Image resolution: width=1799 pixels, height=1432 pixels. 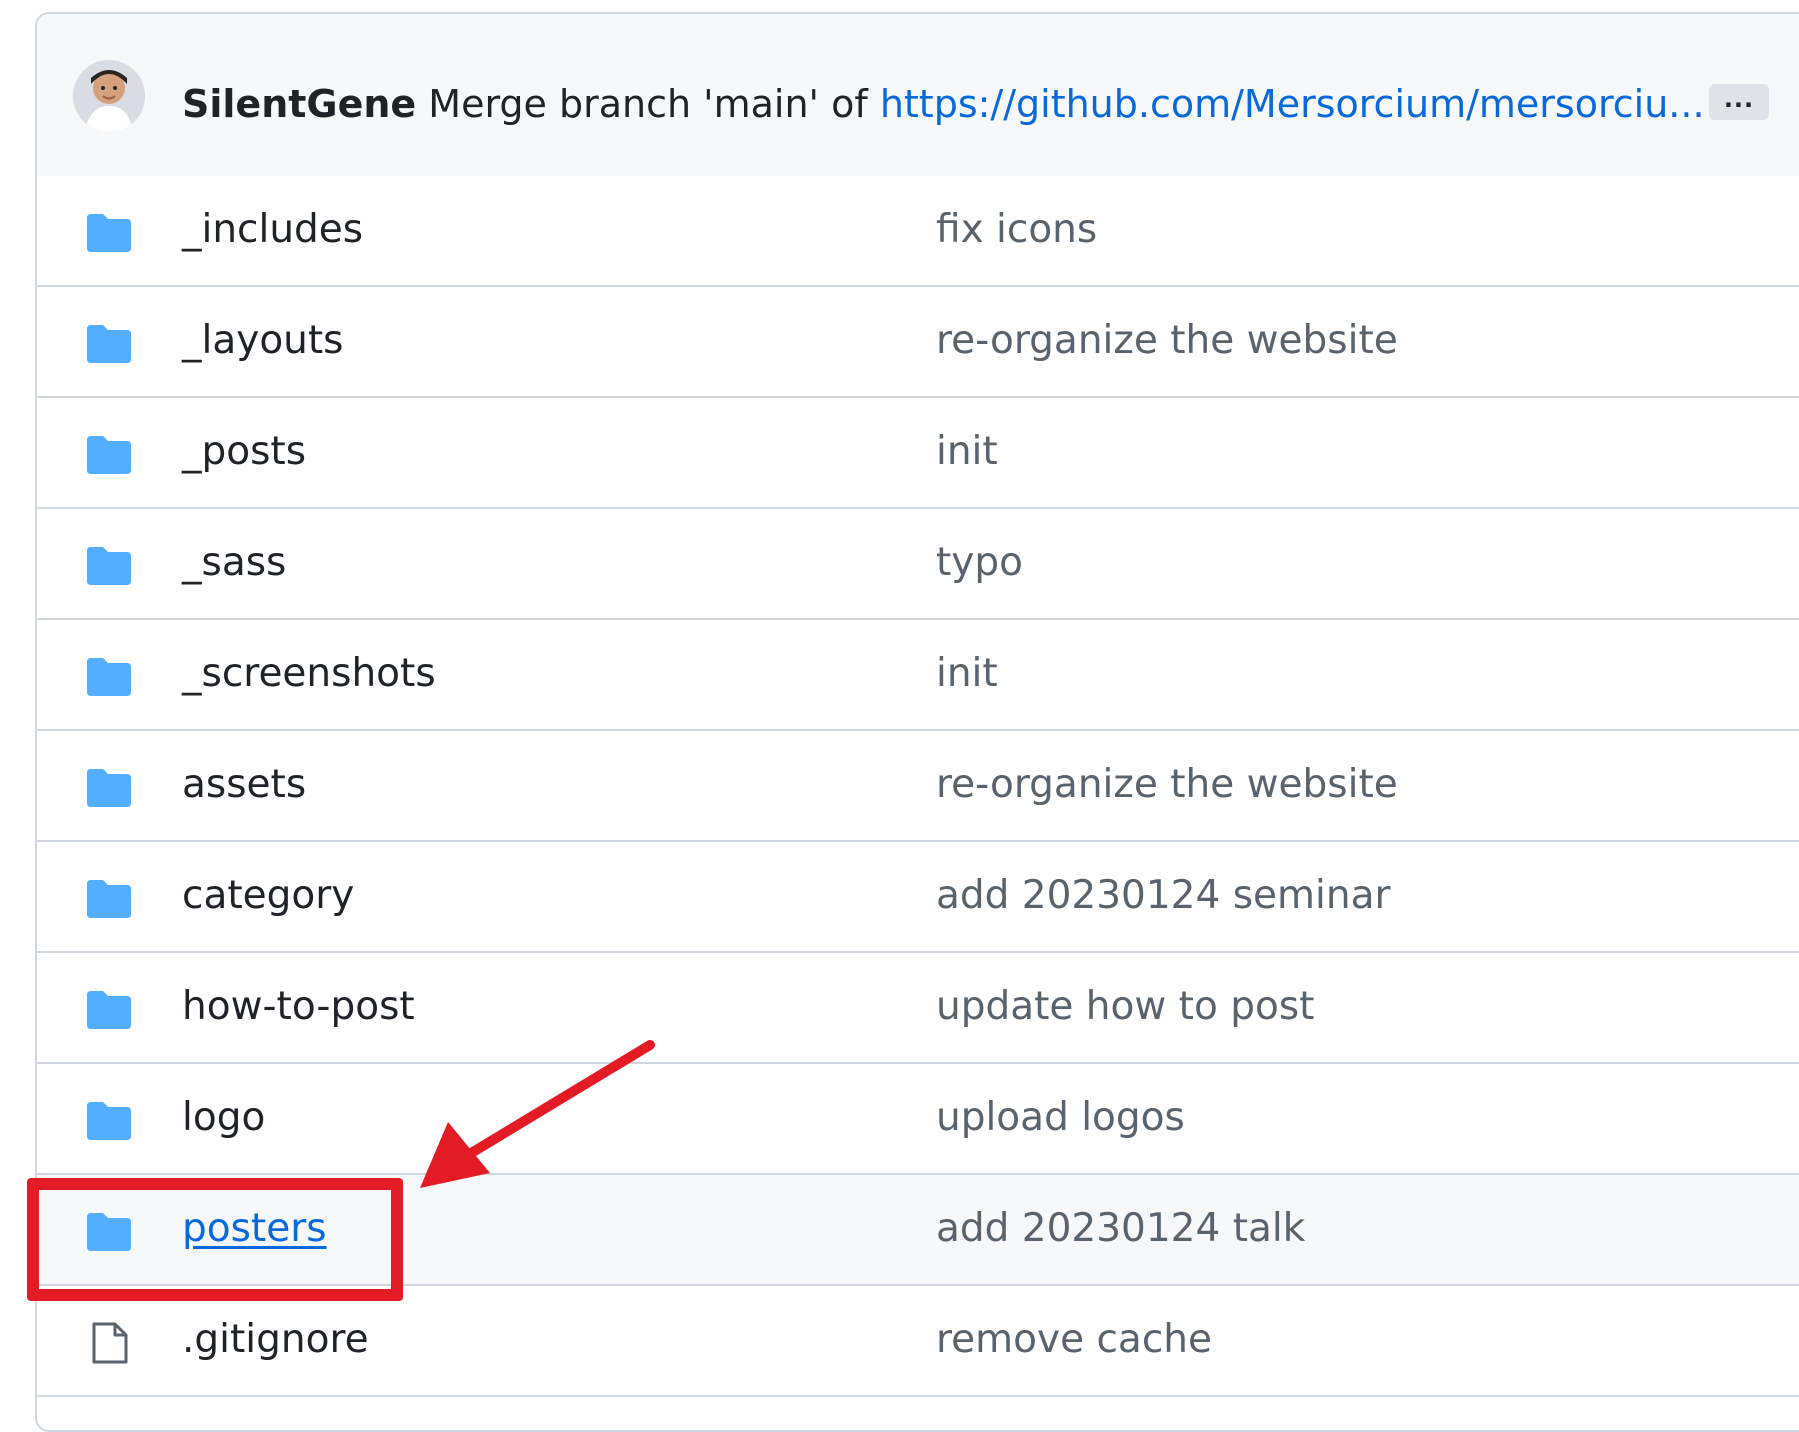 What do you see at coordinates (918, 231) in the screenshot?
I see `file-row: _includes fix icons` at bounding box center [918, 231].